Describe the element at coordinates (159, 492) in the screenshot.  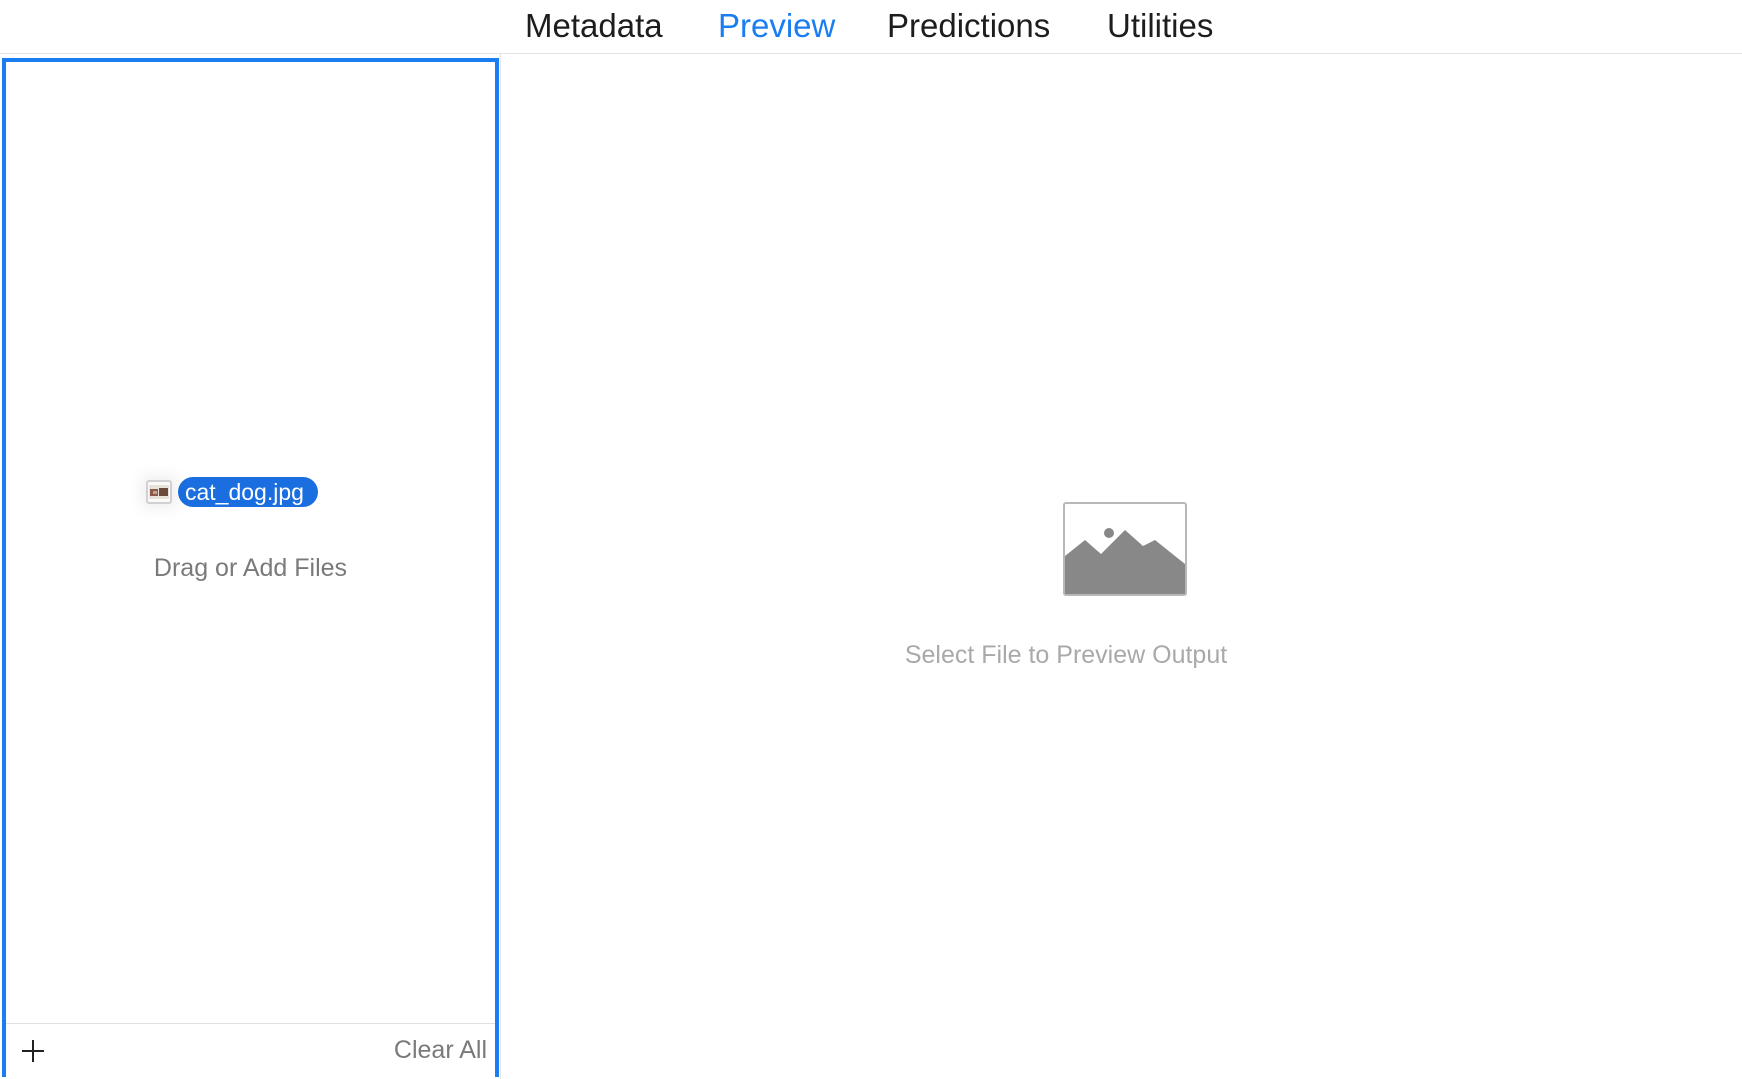
I see `file-thumbnail-icon` at that location.